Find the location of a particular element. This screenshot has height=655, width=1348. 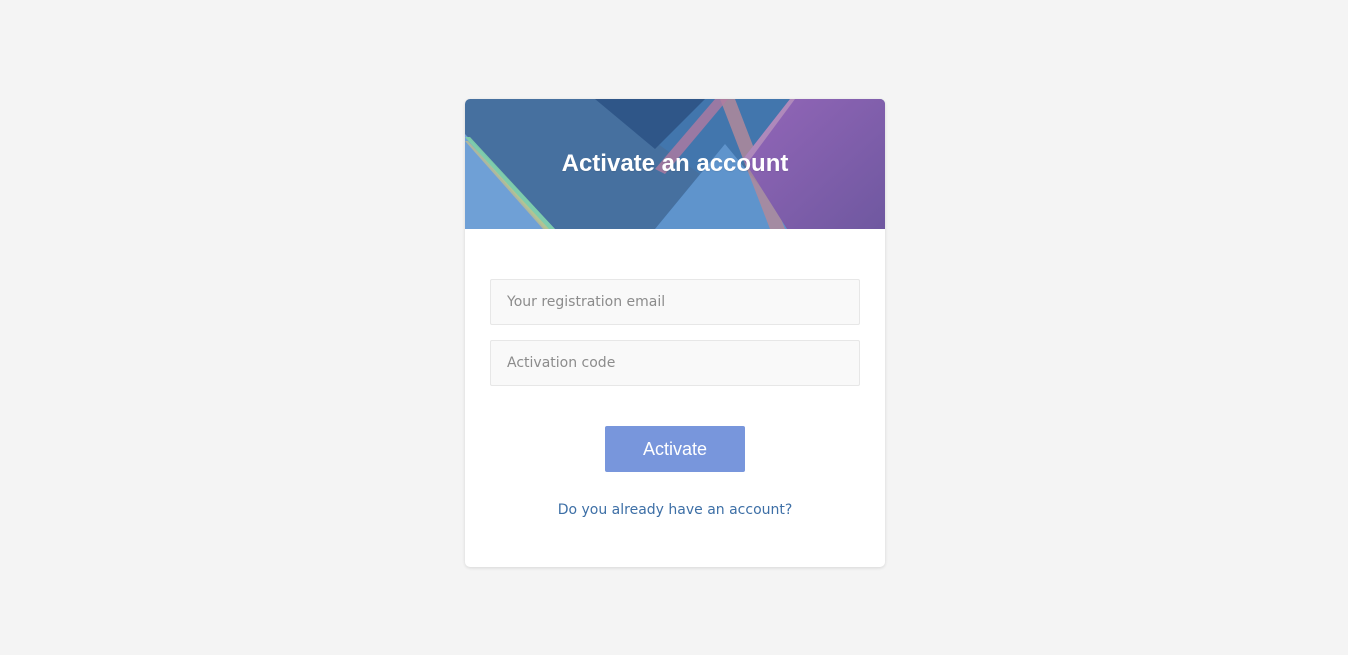

header-banner: Activate an account is located at coordinates (675, 164).